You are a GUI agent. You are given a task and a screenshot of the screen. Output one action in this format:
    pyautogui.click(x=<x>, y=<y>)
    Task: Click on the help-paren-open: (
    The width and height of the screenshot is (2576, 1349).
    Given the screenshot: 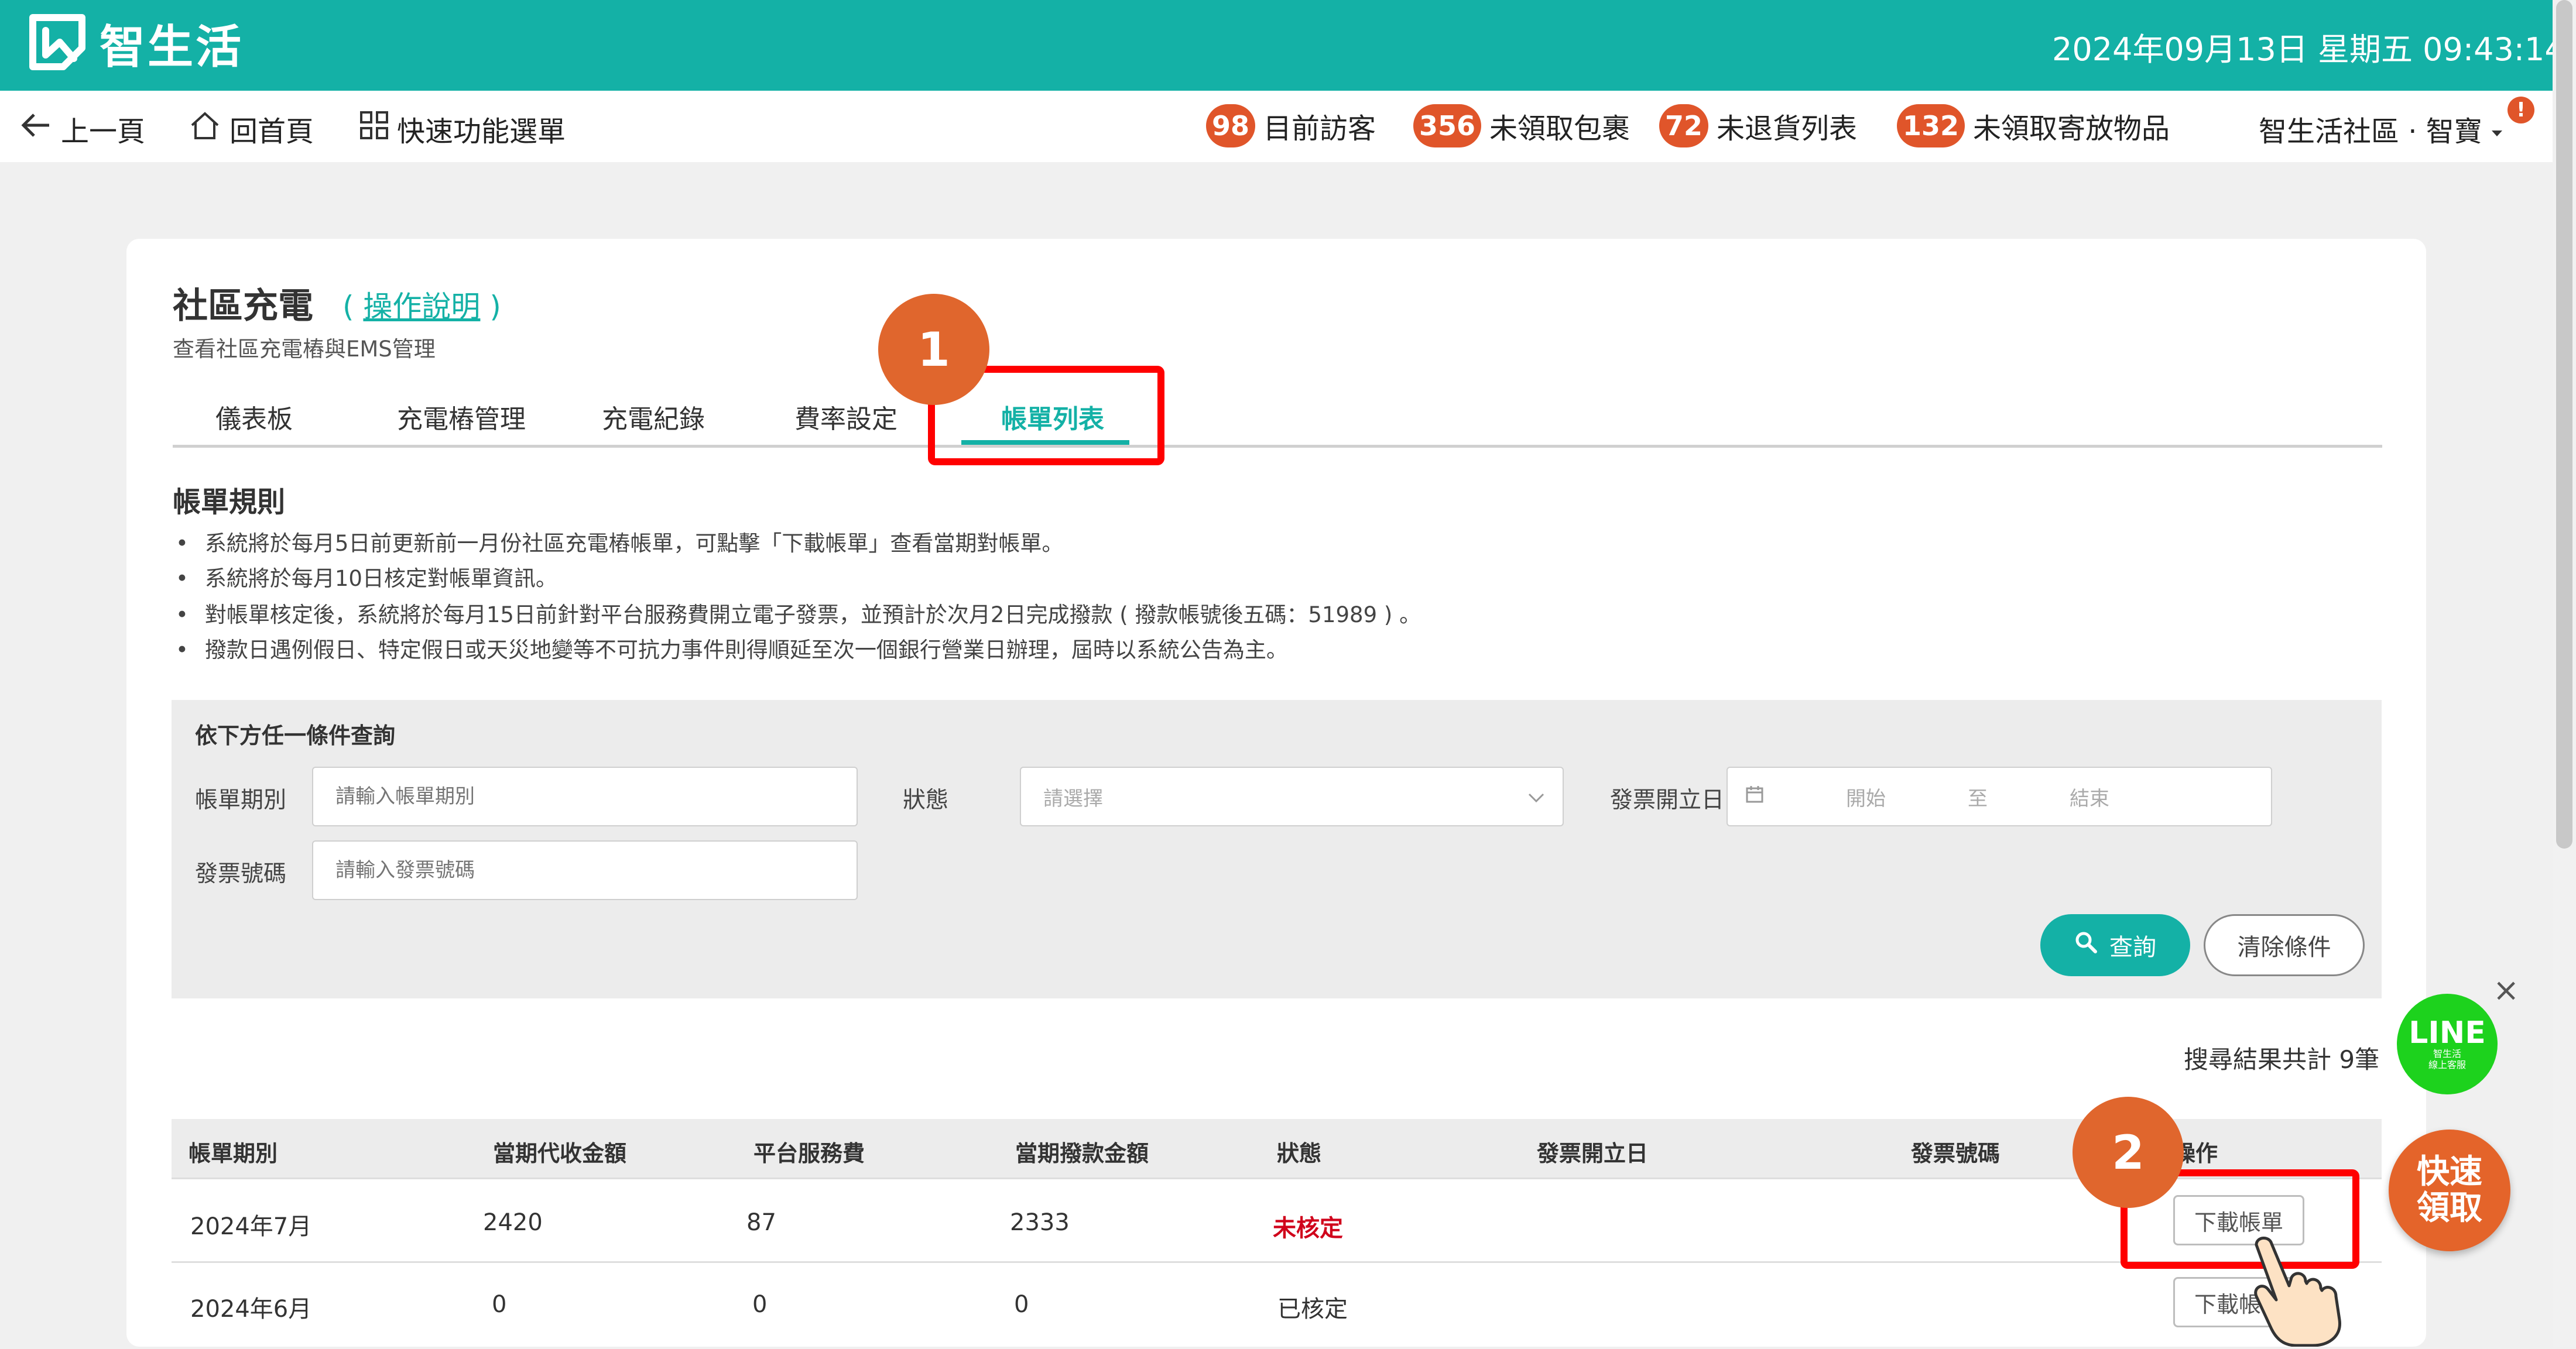 What is the action you would take?
    pyautogui.click(x=348, y=307)
    